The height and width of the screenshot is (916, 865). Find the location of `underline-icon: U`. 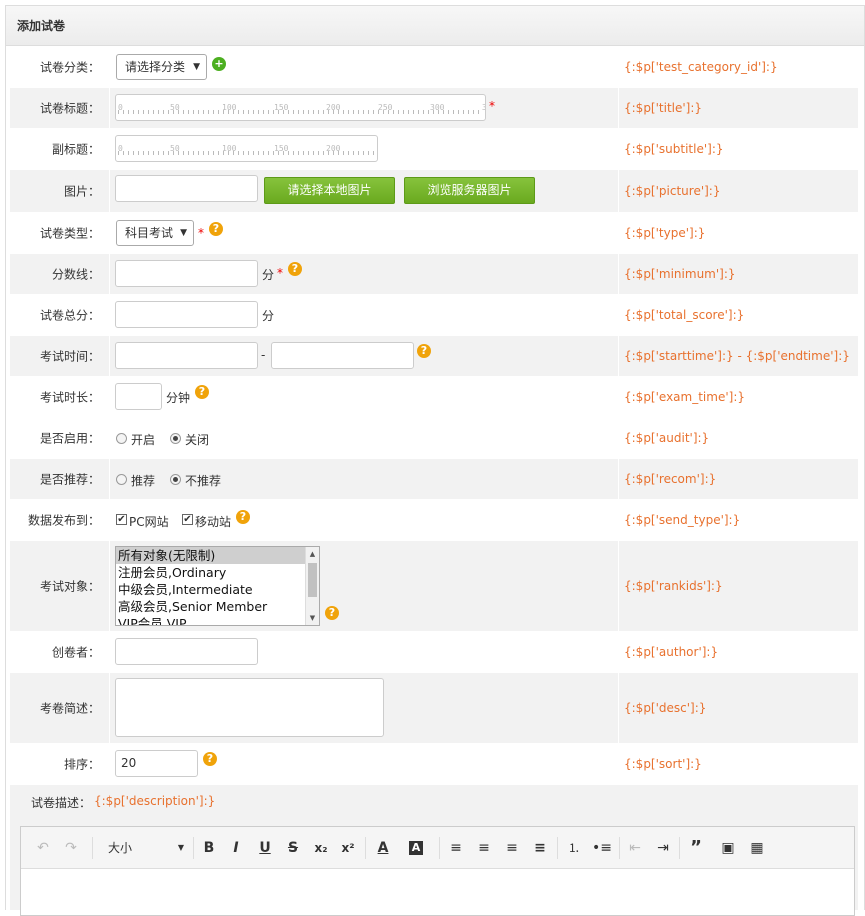

underline-icon: U is located at coordinates (265, 848).